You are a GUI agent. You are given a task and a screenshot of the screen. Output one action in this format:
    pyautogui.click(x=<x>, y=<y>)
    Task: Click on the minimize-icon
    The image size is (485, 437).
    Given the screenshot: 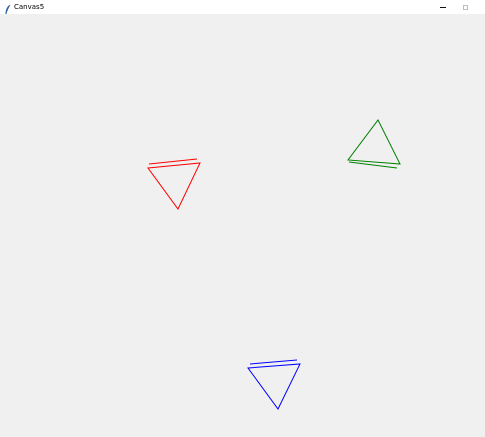 What is the action you would take?
    pyautogui.click(x=443, y=7)
    